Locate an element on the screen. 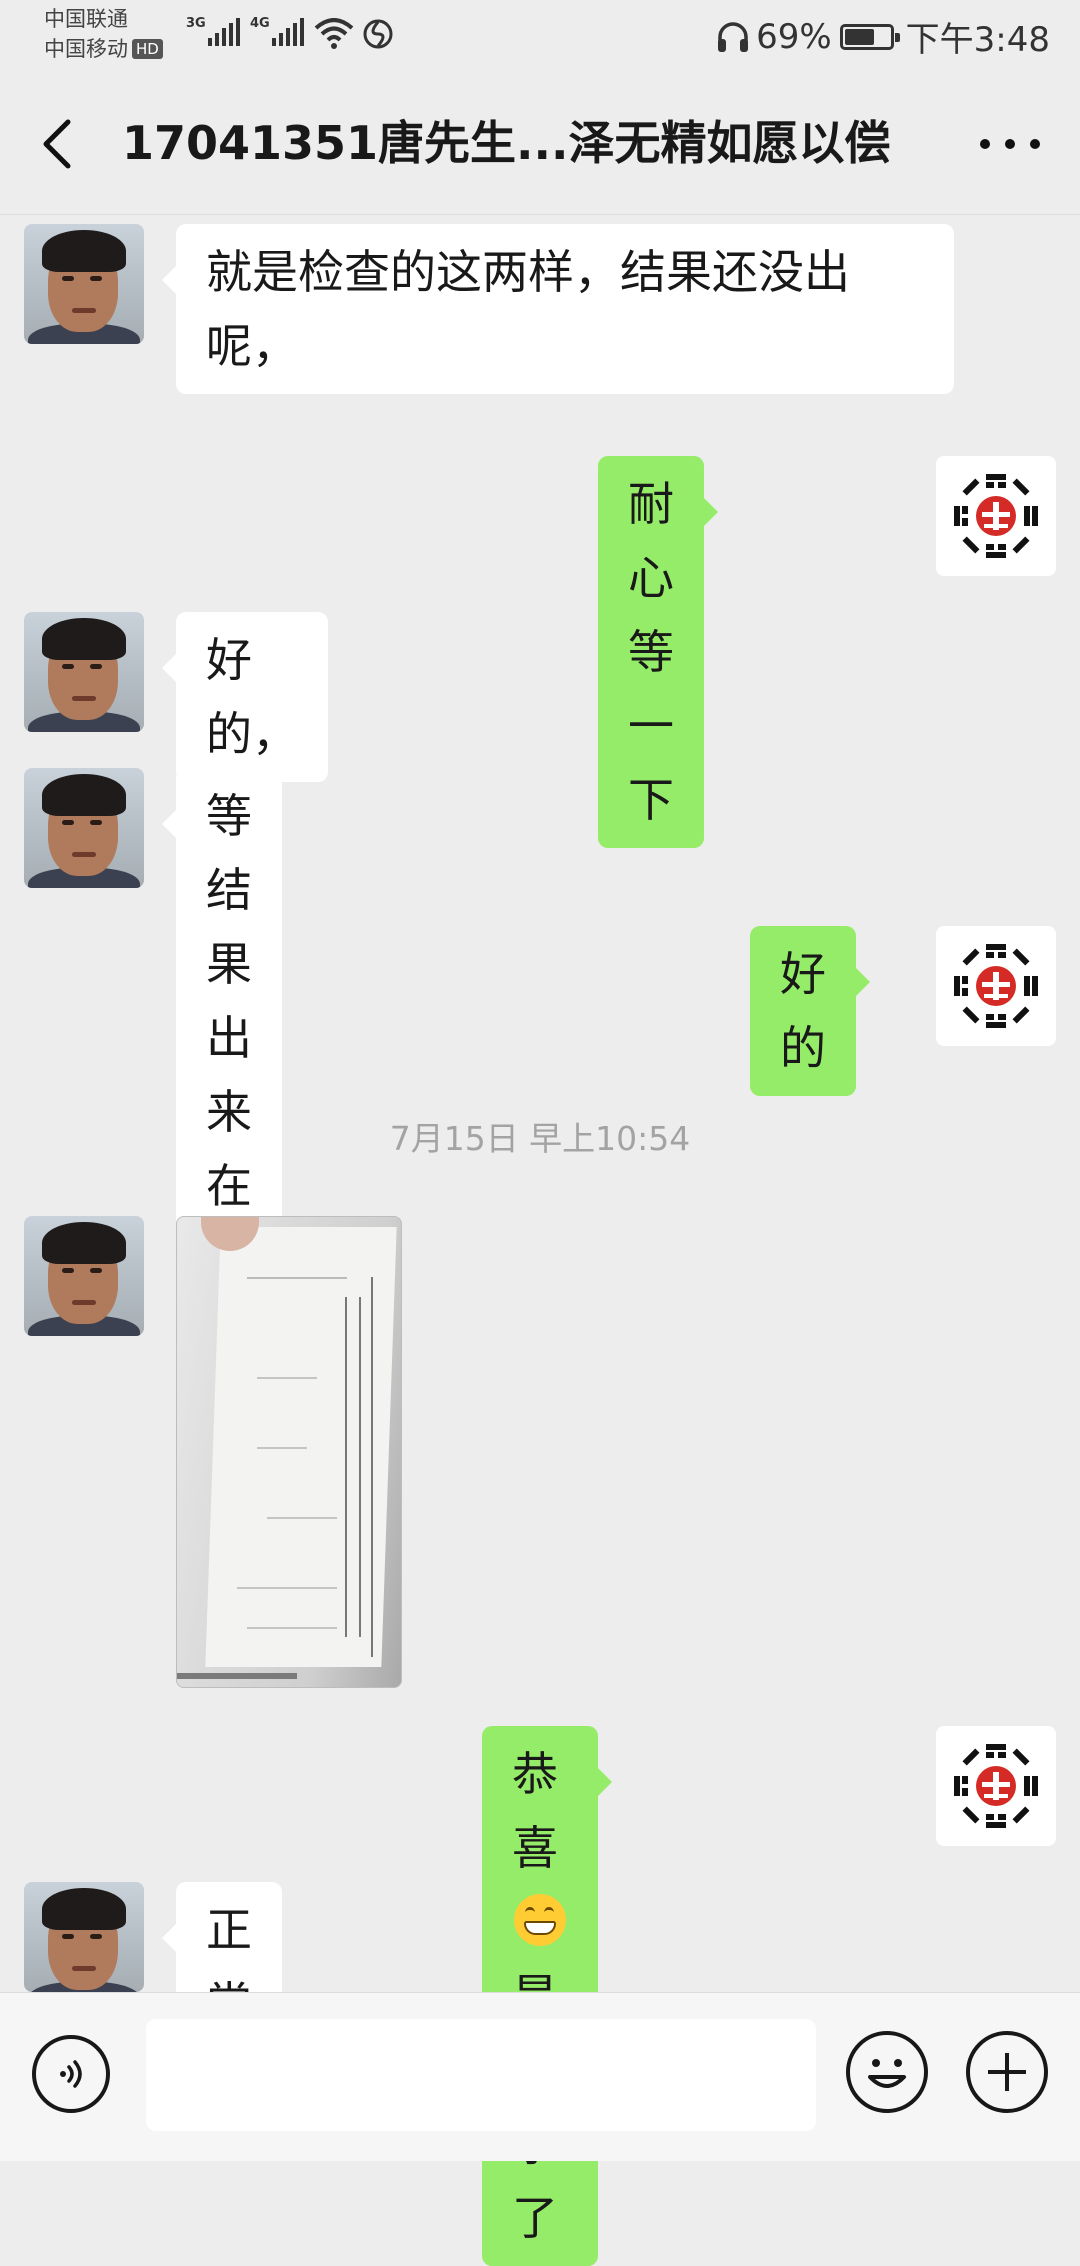 The width and height of the screenshot is (1080, 2266). status-right: 69% 下午3:48 is located at coordinates (883, 36).